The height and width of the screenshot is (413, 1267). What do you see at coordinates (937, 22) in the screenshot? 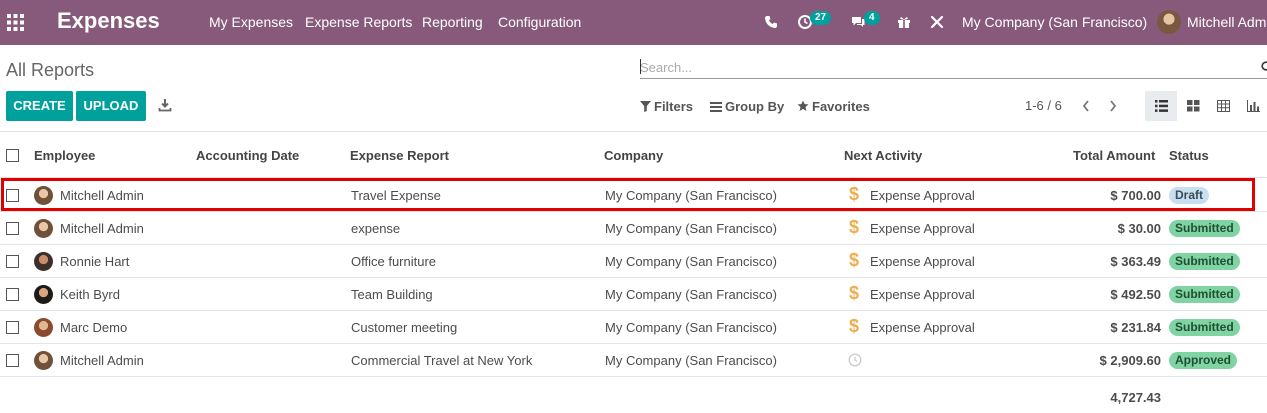
I see `debug-tools-icon` at bounding box center [937, 22].